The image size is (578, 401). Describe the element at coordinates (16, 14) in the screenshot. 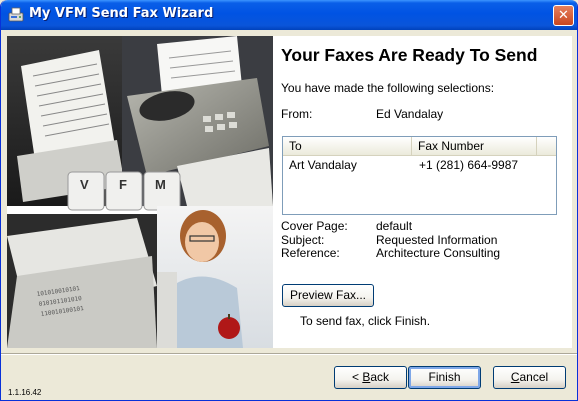

I see `fax-app-icon` at that location.